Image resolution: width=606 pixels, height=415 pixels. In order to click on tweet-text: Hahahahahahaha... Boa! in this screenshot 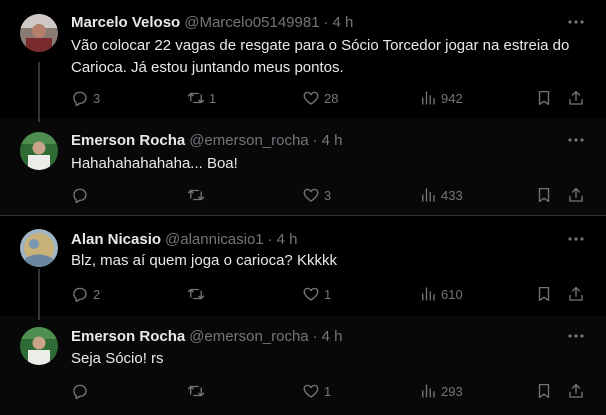, I will do `click(323, 164)`.